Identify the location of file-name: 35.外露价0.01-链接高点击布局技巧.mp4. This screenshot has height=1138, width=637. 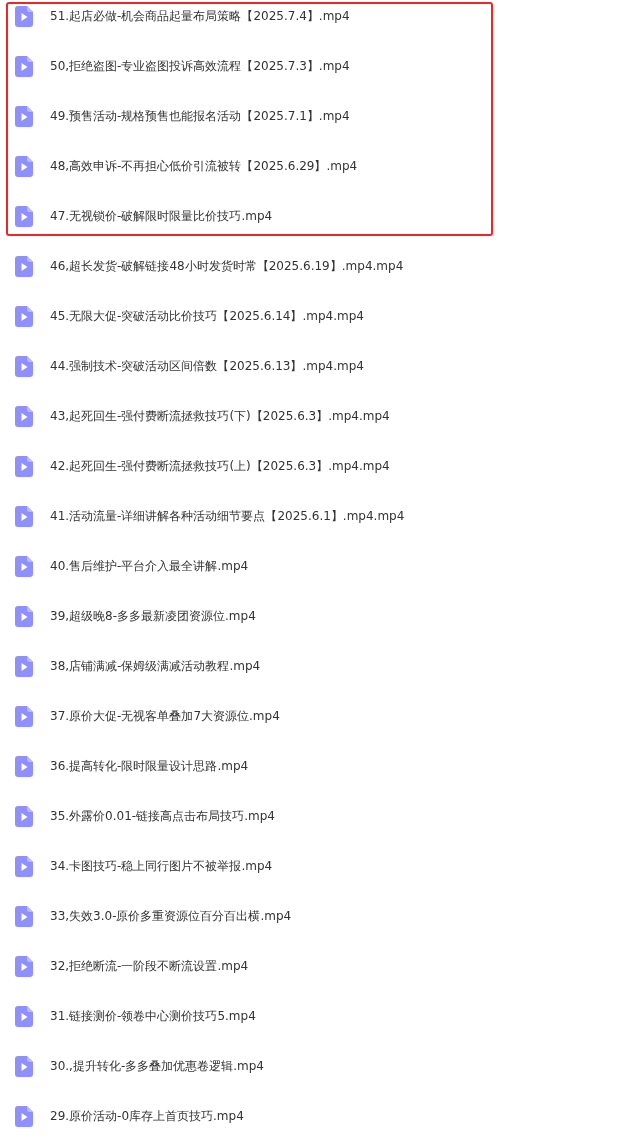
(162, 816).